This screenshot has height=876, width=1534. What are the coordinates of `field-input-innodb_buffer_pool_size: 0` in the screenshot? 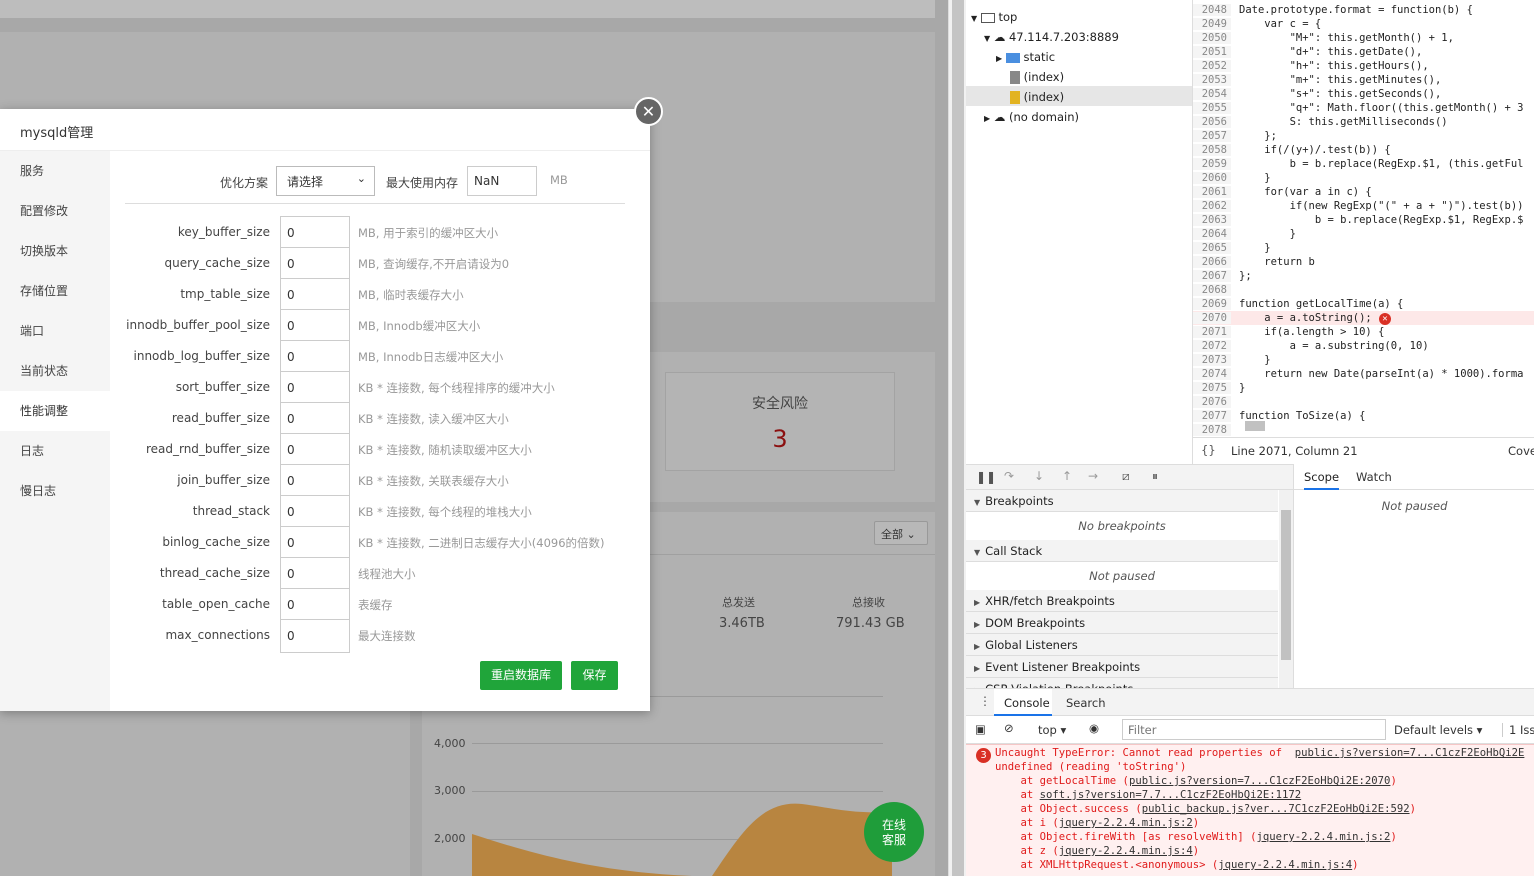 It's located at (315, 326).